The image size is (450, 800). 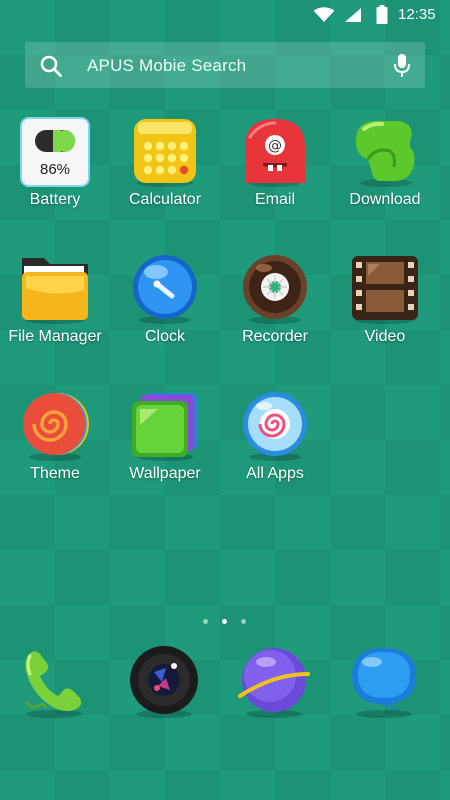 I want to click on wifi-icon, so click(x=324, y=14).